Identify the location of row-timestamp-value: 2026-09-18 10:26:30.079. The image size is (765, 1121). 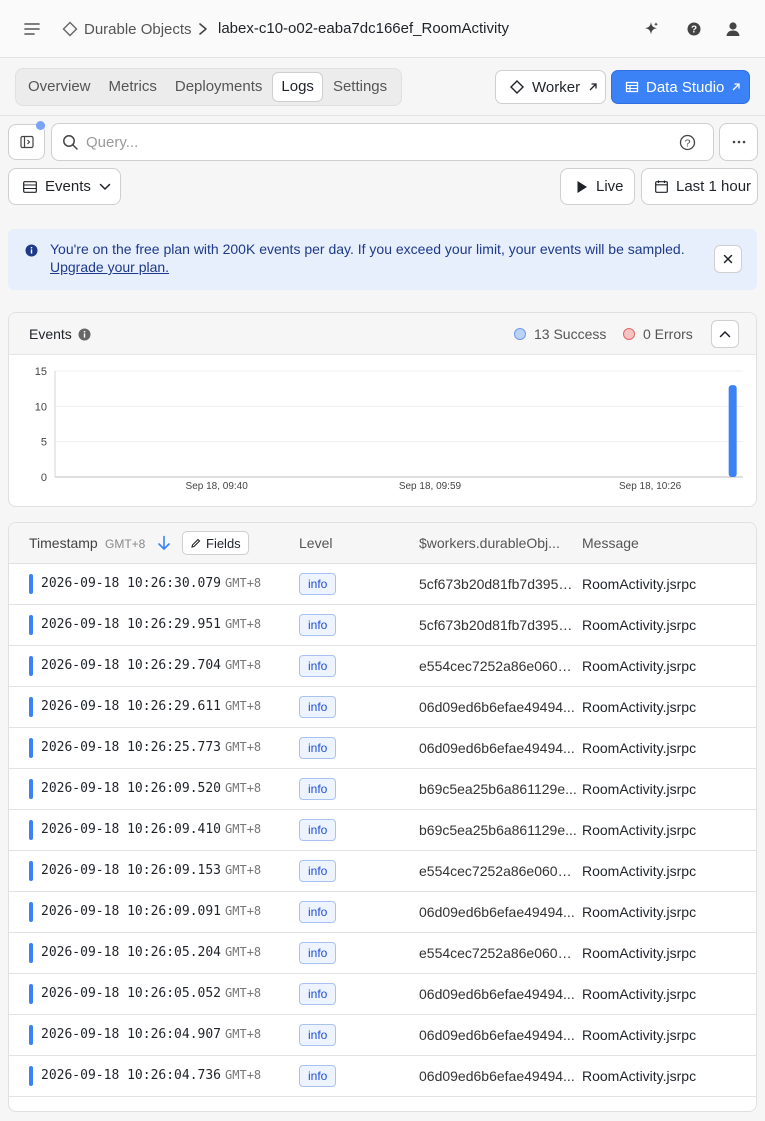
(131, 583).